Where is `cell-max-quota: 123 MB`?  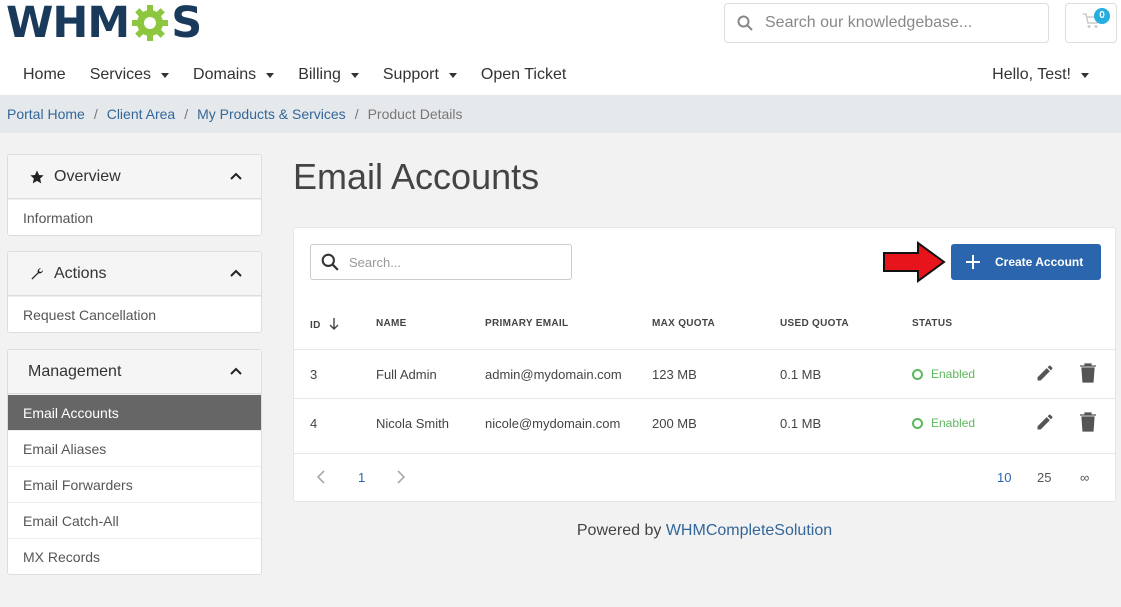 cell-max-quota: 123 MB is located at coordinates (674, 374).